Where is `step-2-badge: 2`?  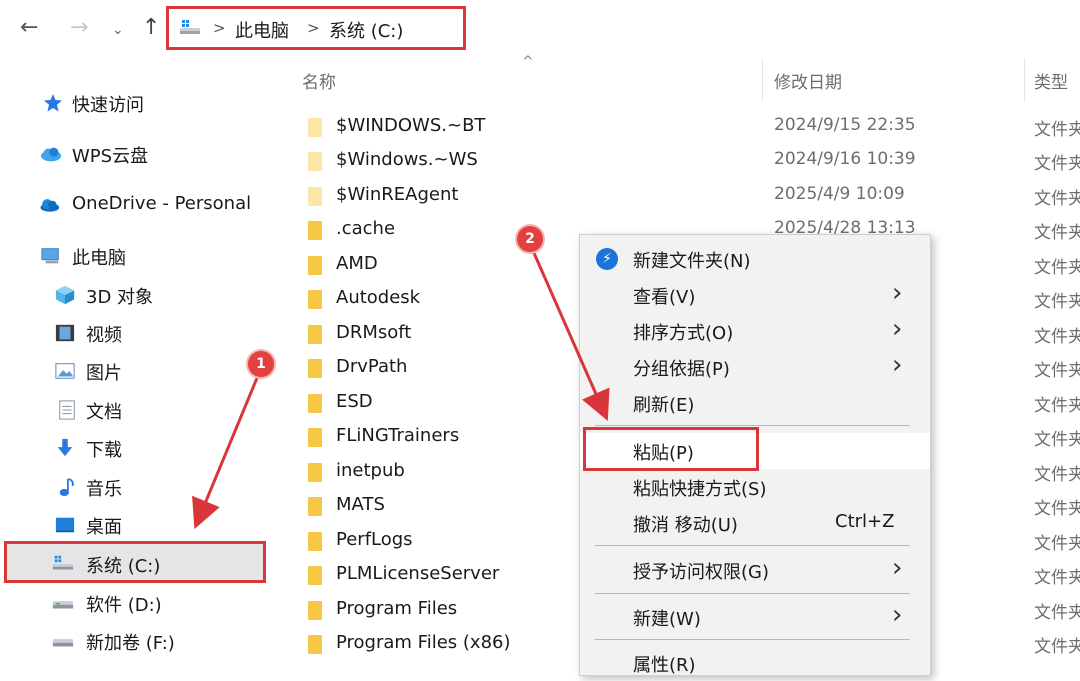 step-2-badge: 2 is located at coordinates (530, 239).